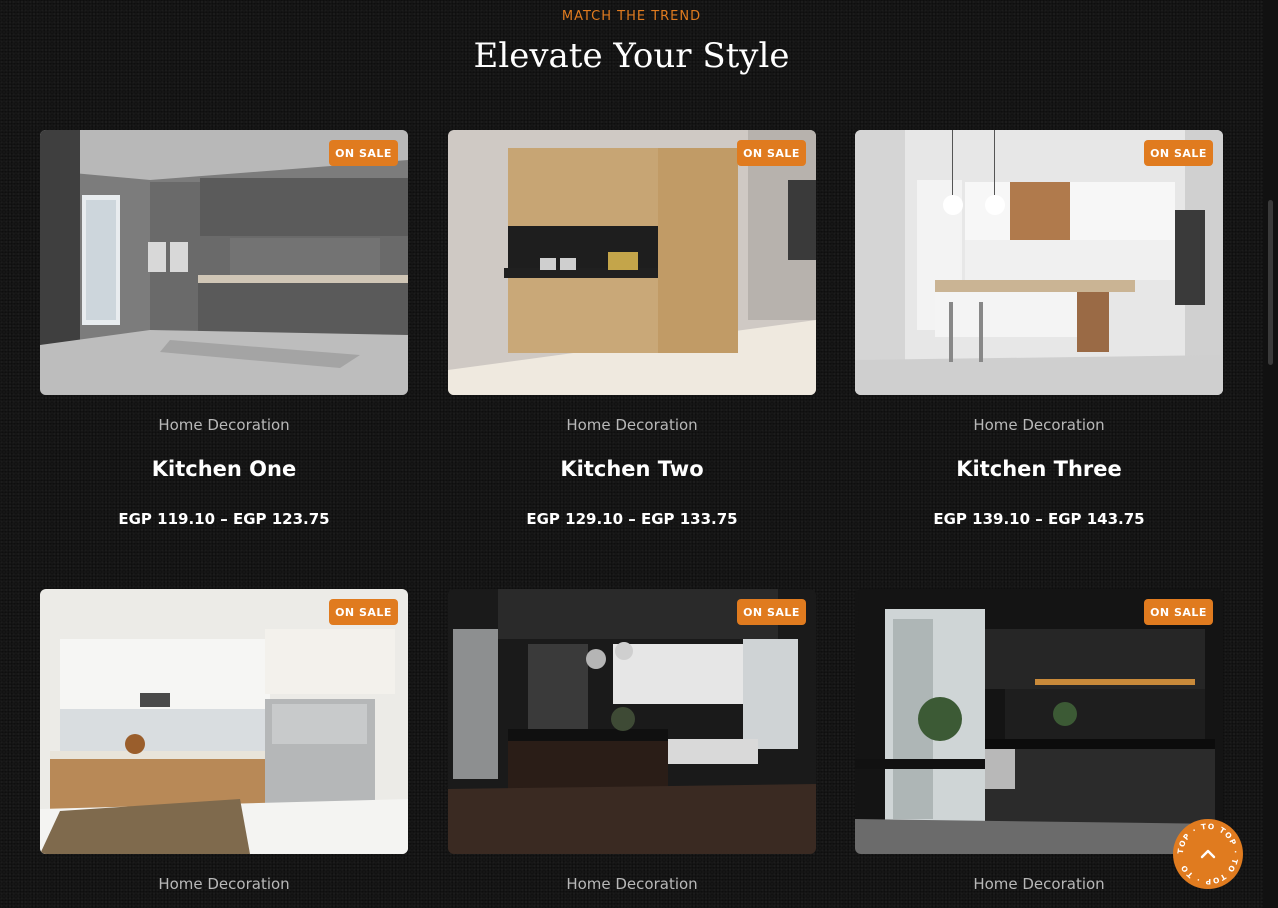 This screenshot has width=1278, height=908. What do you see at coordinates (632, 519) in the screenshot?
I see `product-price: EGP 129.10 – EGP 133.75` at bounding box center [632, 519].